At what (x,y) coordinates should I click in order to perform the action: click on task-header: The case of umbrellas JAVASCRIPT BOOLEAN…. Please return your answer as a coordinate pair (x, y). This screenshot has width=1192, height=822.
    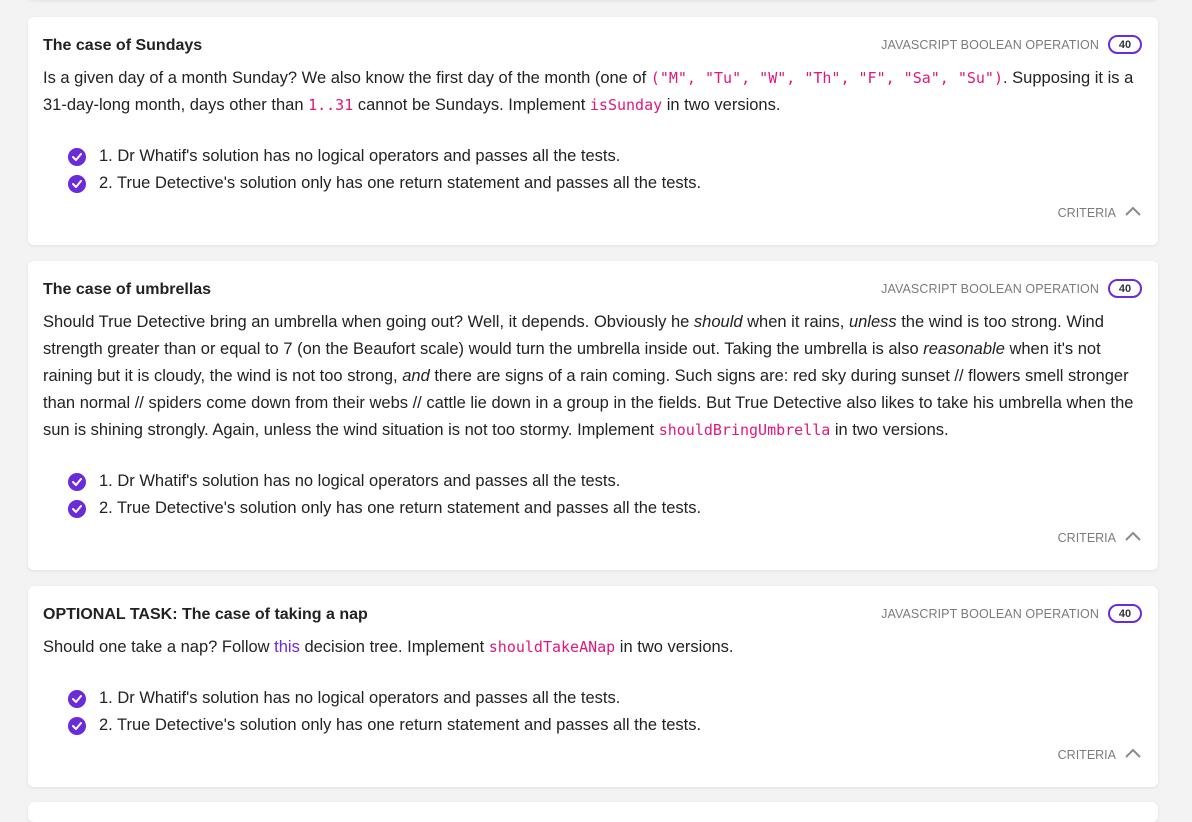
    Looking at the image, I should click on (592, 279).